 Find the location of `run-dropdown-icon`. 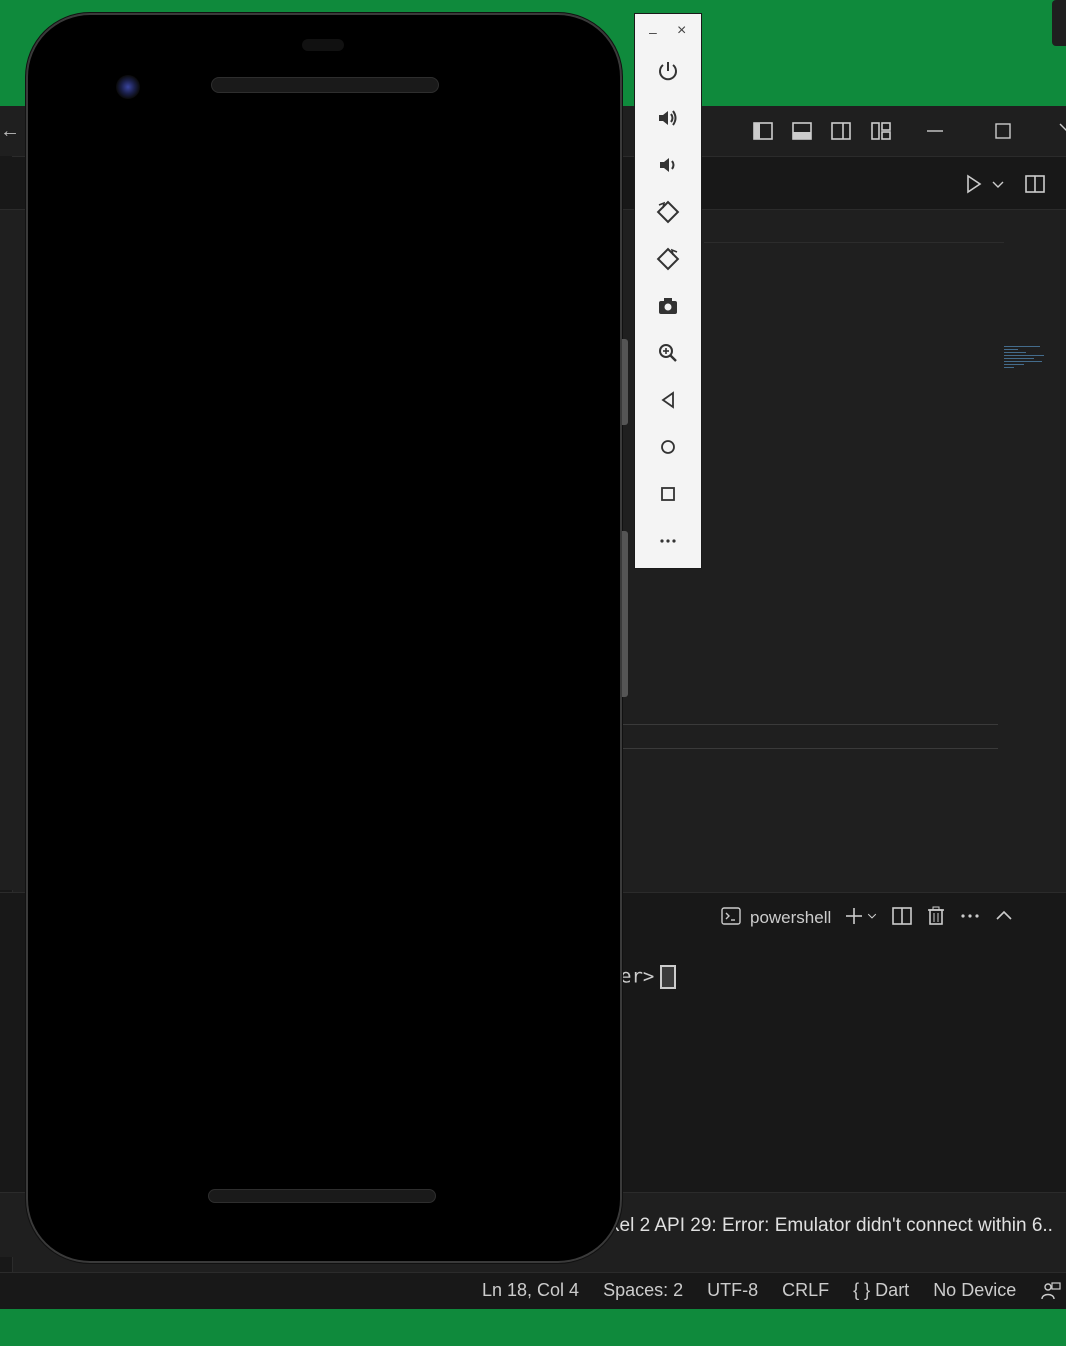

run-dropdown-icon is located at coordinates (998, 184).